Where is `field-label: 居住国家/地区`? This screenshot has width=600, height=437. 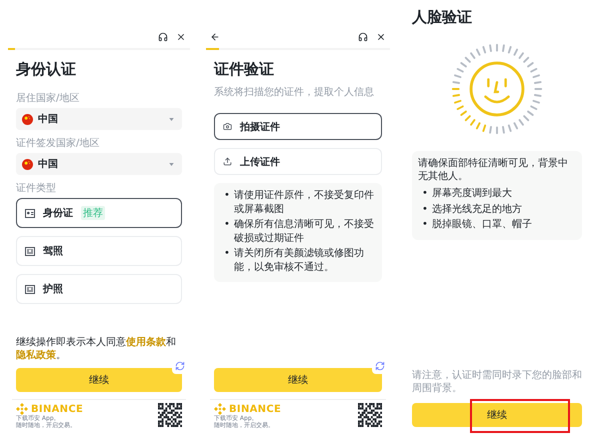
field-label: 居住国家/地区 is located at coordinates (48, 98).